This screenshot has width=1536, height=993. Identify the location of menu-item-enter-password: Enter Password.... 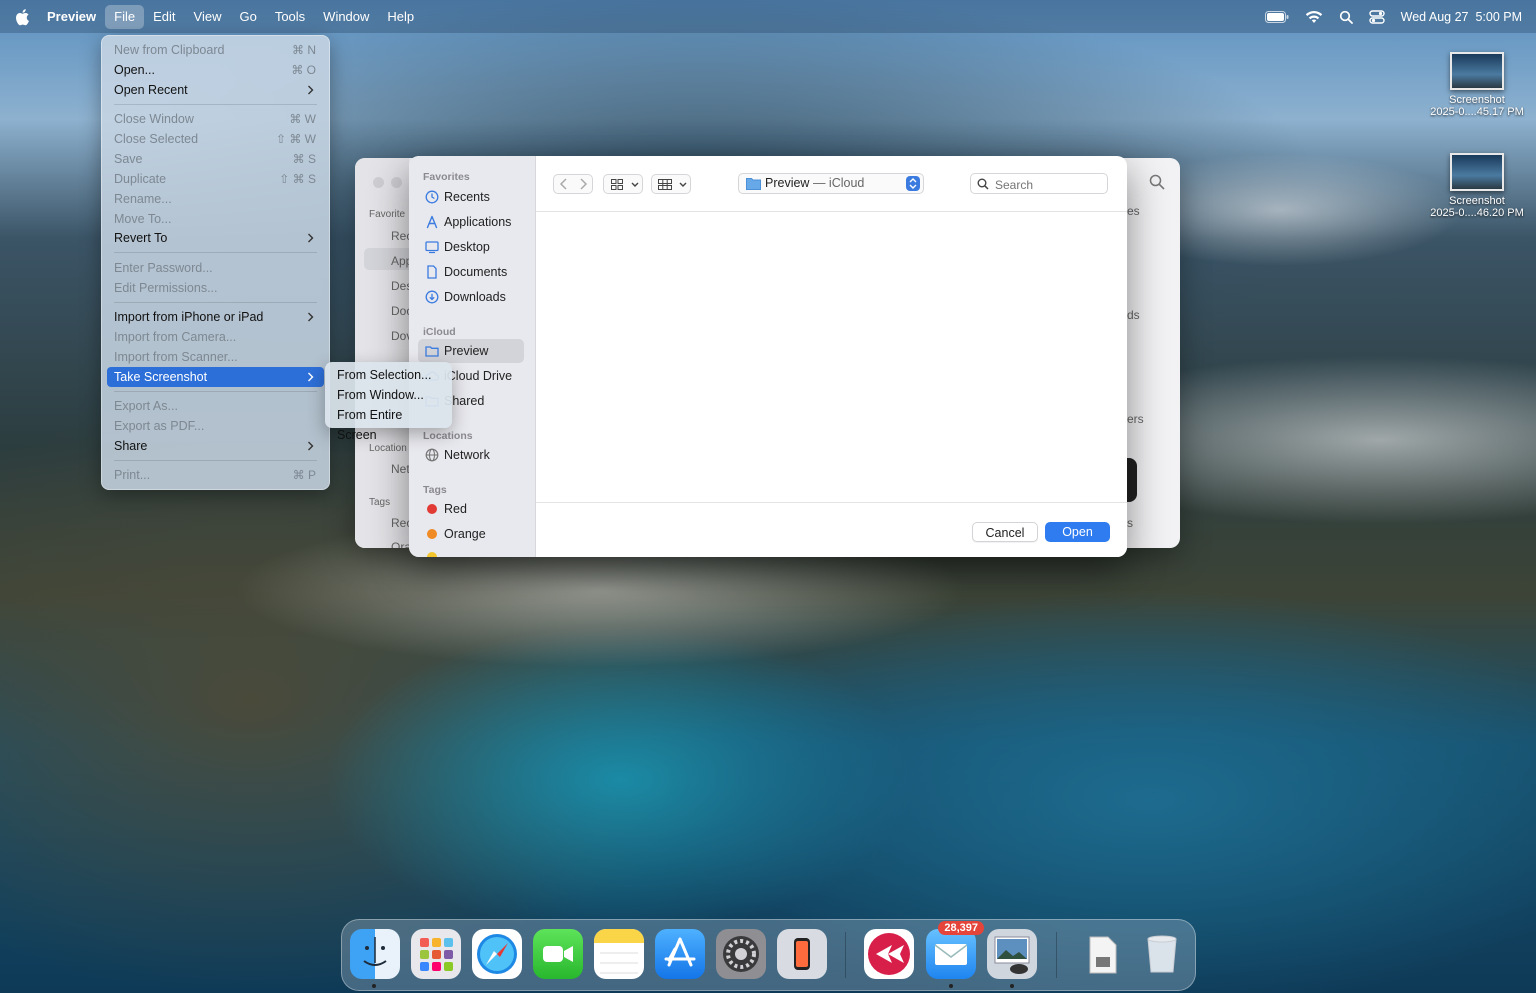
(215, 268).